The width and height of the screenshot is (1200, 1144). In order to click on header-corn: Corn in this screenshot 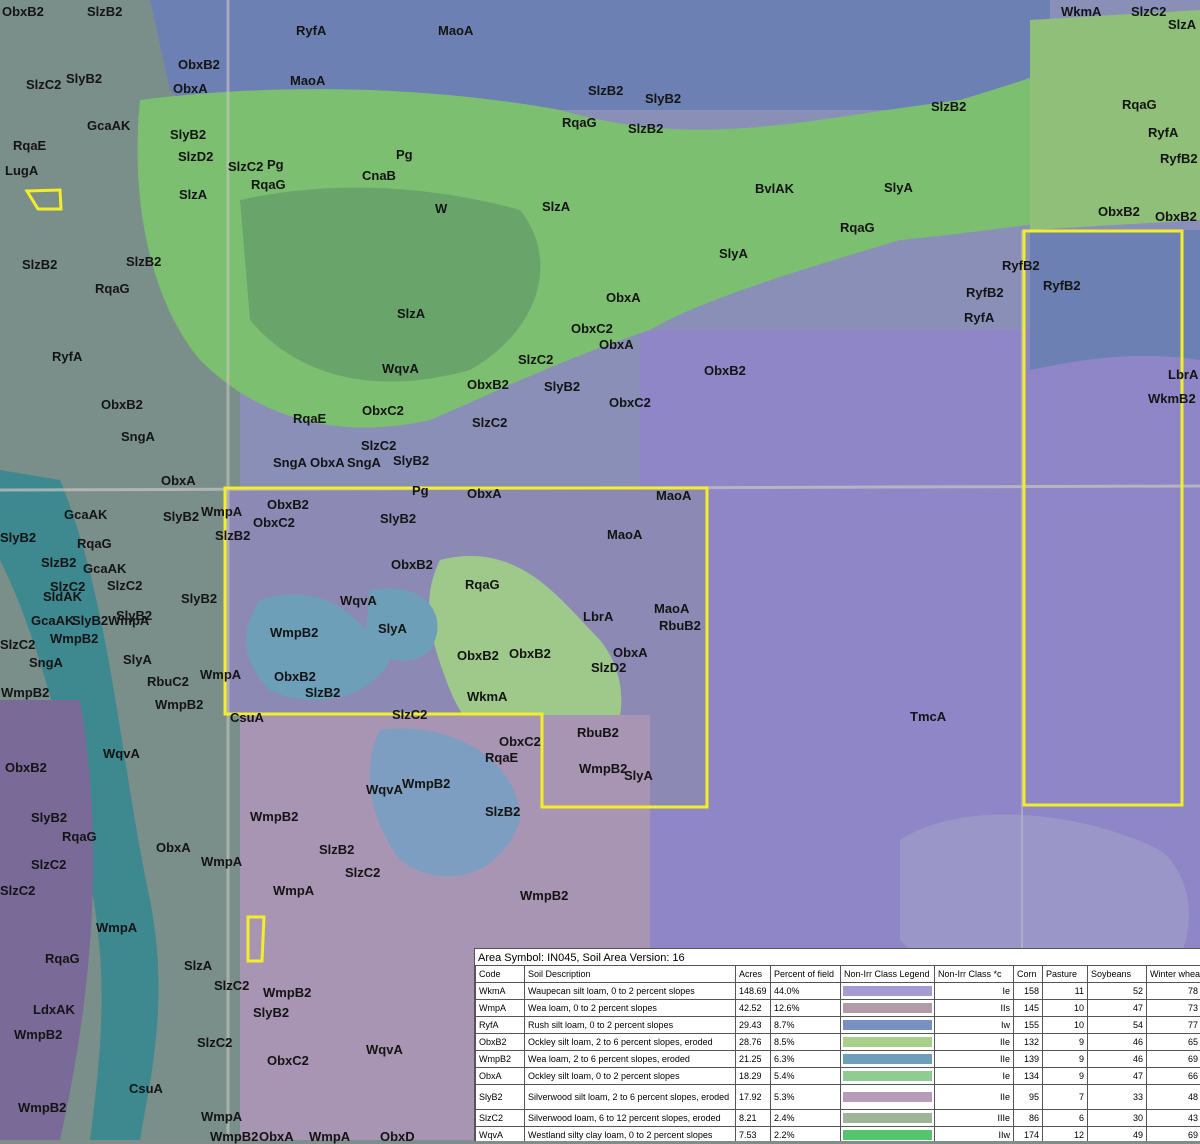, I will do `click(1028, 974)`.